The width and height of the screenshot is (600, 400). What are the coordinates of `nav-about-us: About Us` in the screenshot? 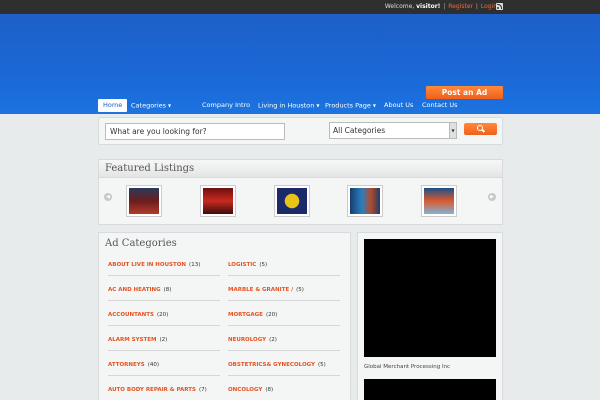 It's located at (398, 105).